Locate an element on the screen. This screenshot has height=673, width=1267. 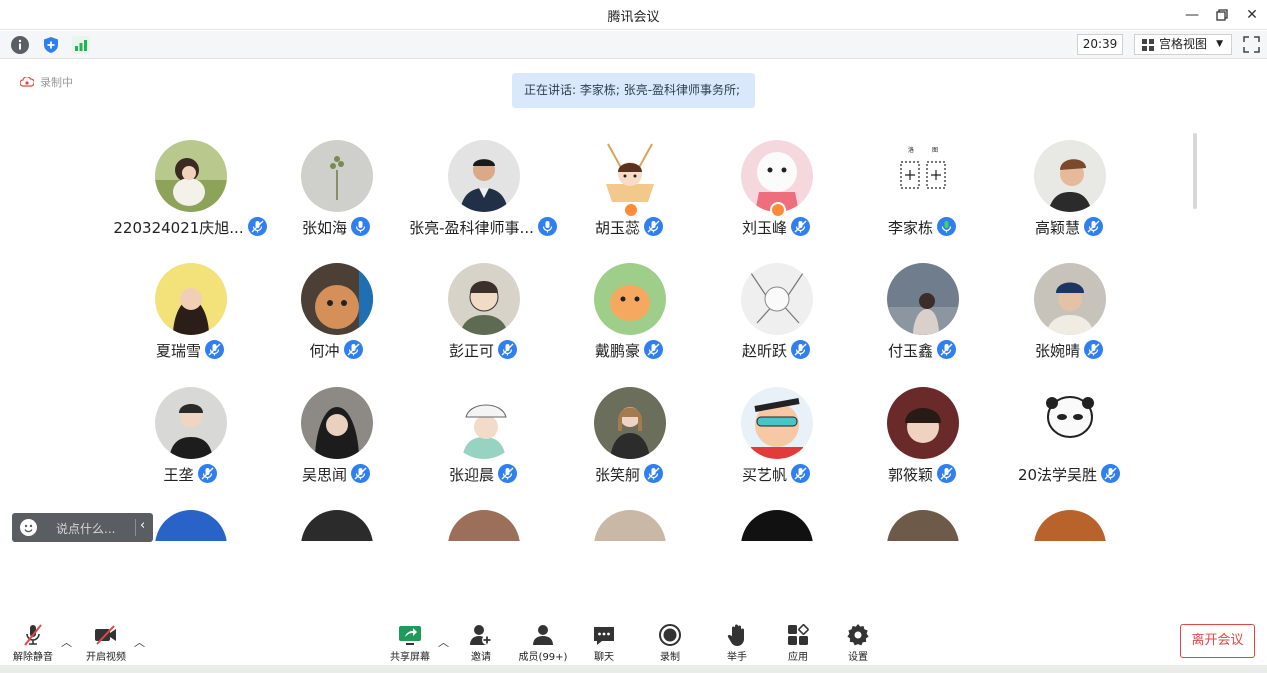
meeting-clock: 20:39 is located at coordinates (1100, 44).